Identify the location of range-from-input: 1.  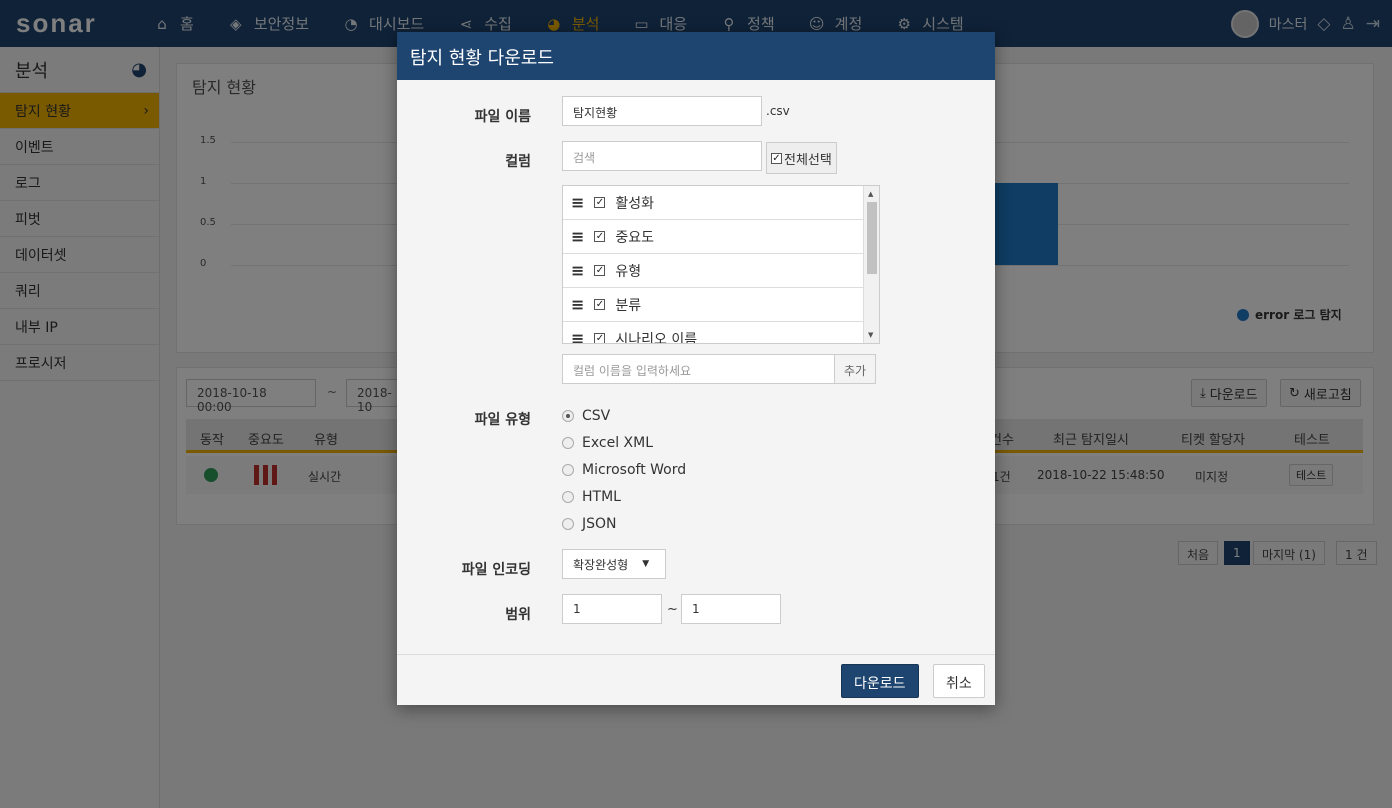
(612, 609).